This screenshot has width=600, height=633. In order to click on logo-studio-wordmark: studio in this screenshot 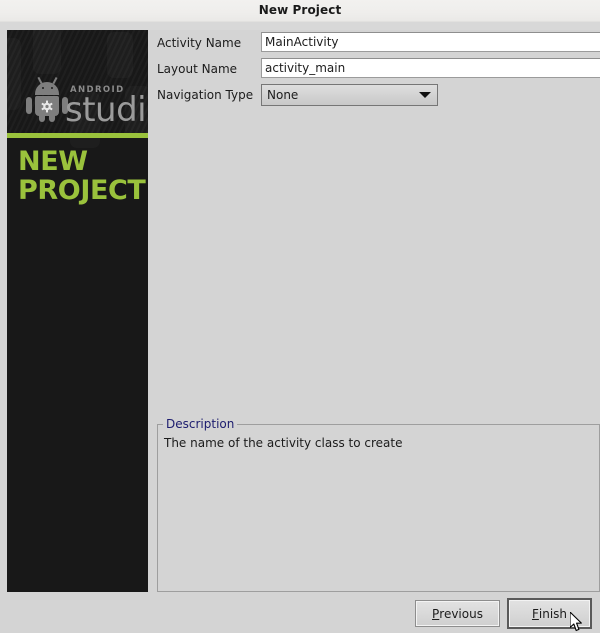, I will do `click(106, 110)`.